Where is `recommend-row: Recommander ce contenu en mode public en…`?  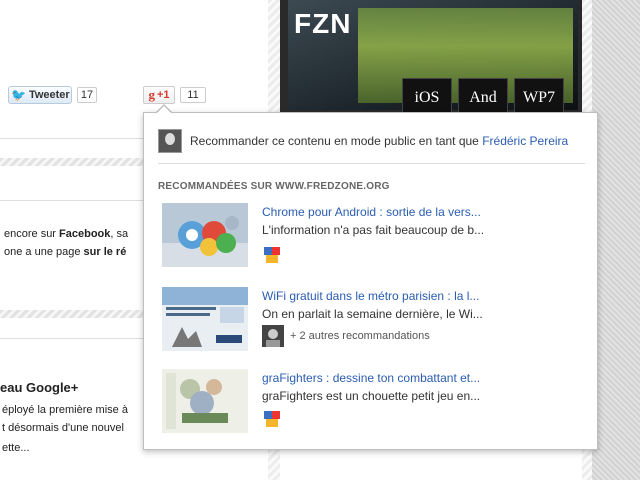 recommend-row: Recommander ce contenu en mode public en… is located at coordinates (363, 141).